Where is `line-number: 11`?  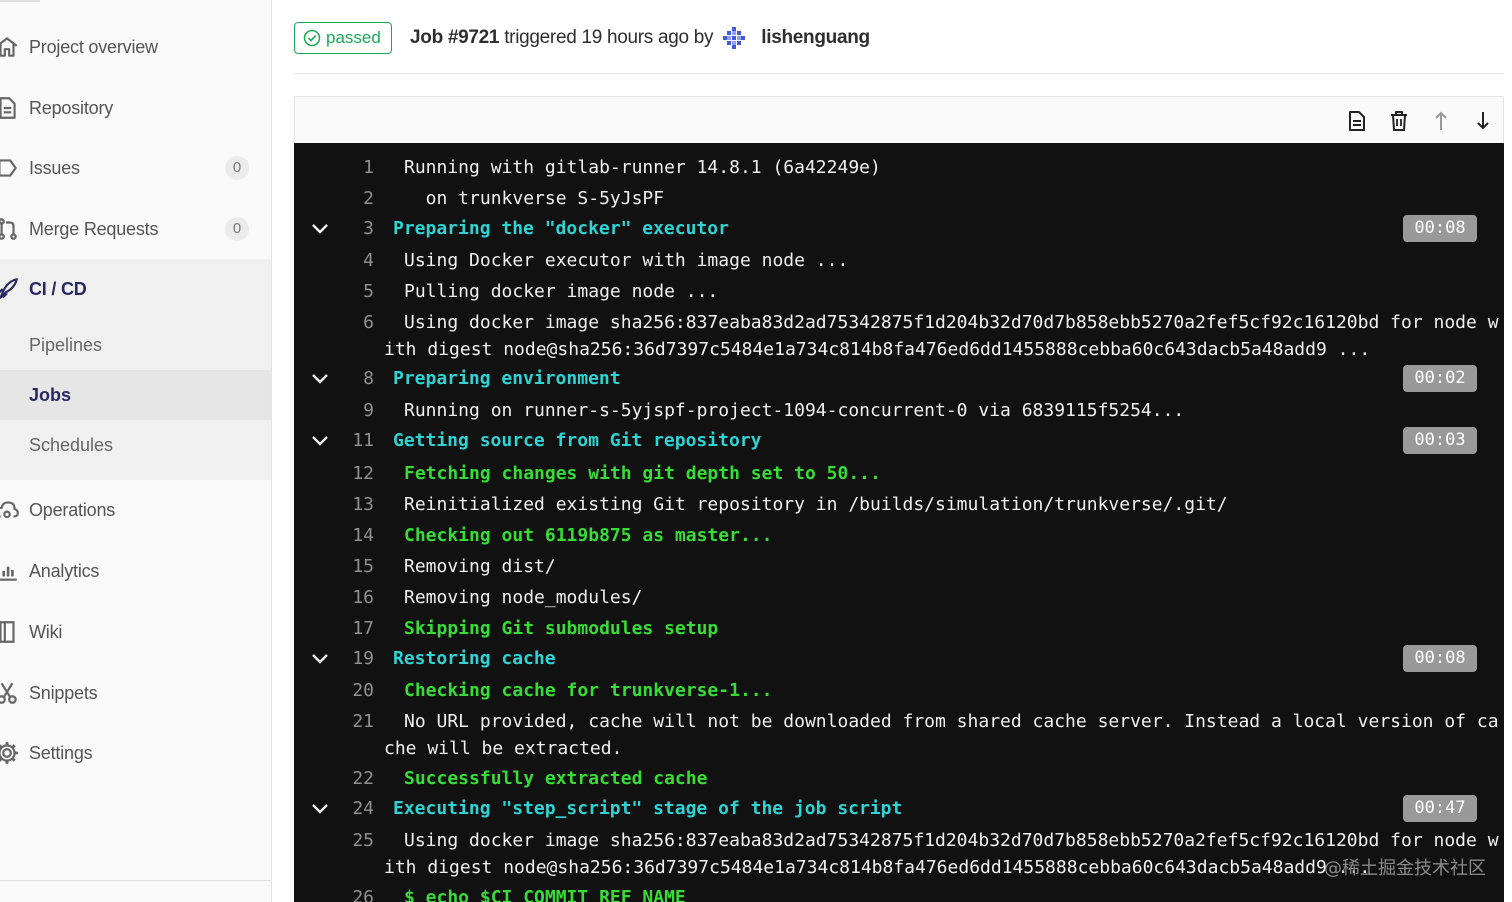
line-number: 11 is located at coordinates (354, 441).